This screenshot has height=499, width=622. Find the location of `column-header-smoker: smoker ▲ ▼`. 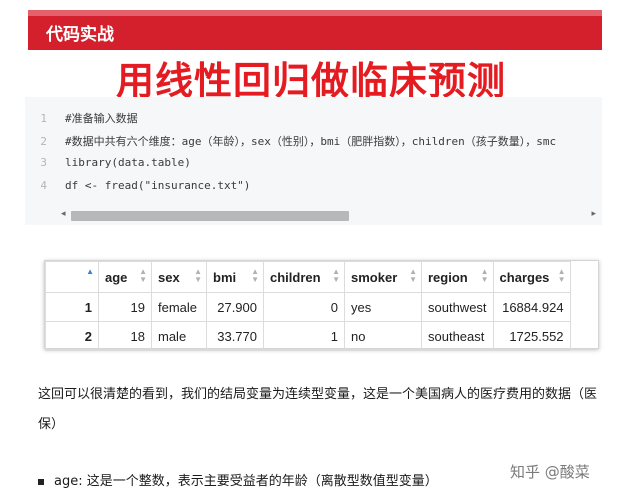

column-header-smoker: smoker ▲ ▼ is located at coordinates (383, 277).